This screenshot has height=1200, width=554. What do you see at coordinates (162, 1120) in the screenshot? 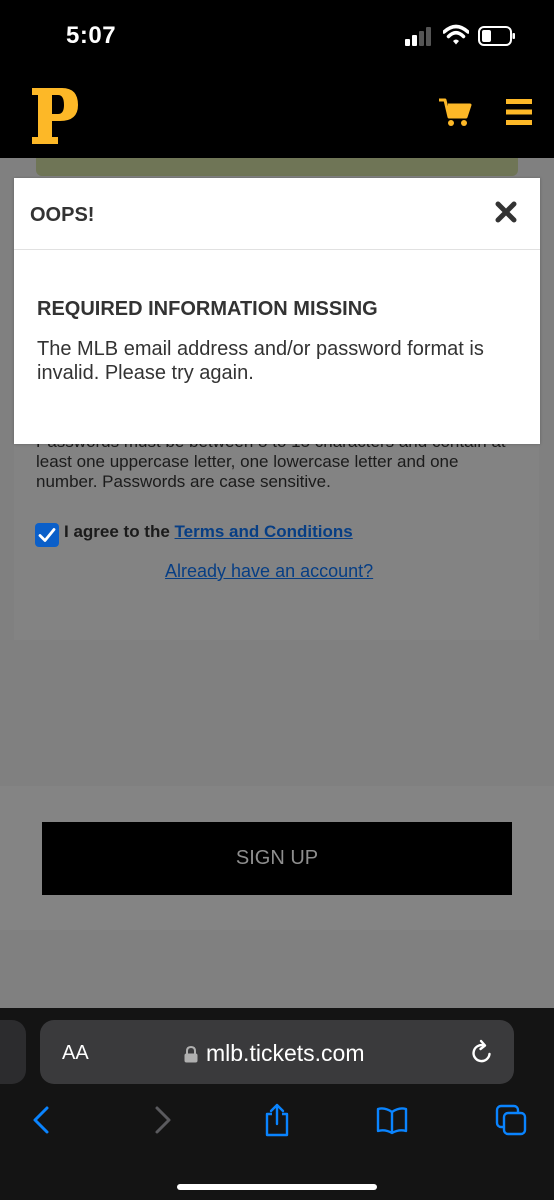
I see `forward-icon` at bounding box center [162, 1120].